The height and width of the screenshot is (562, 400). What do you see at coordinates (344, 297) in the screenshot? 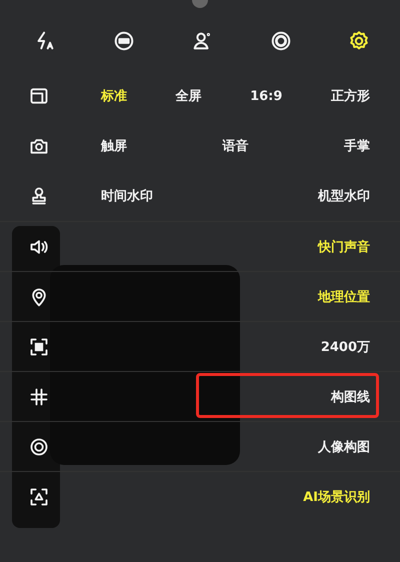
I see `setting-toggle: 地理位置` at bounding box center [344, 297].